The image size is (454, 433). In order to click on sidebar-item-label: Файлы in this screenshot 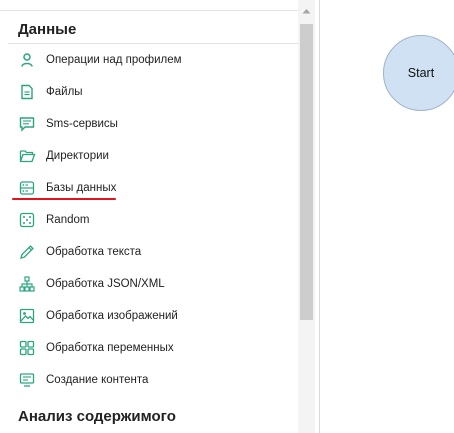, I will do `click(64, 92)`.